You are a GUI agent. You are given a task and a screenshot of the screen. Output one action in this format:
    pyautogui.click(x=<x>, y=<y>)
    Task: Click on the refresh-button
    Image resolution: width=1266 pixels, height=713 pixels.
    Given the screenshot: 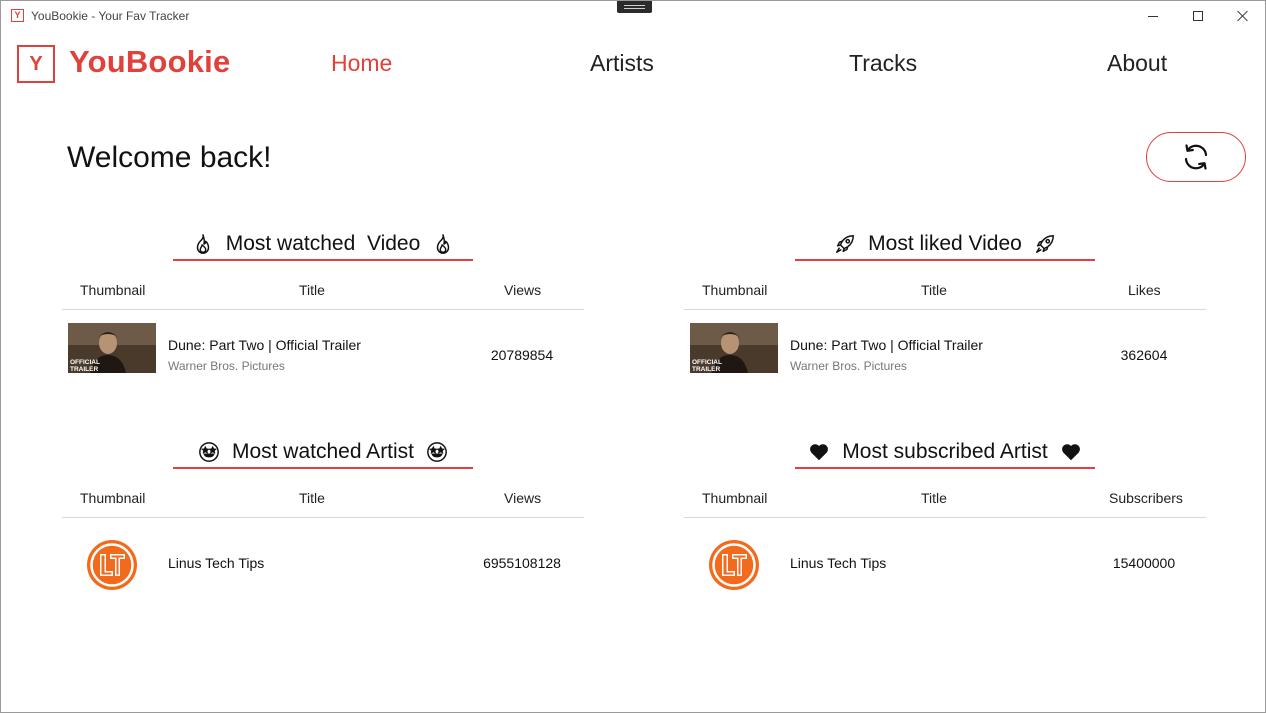 What is the action you would take?
    pyautogui.click(x=1196, y=157)
    